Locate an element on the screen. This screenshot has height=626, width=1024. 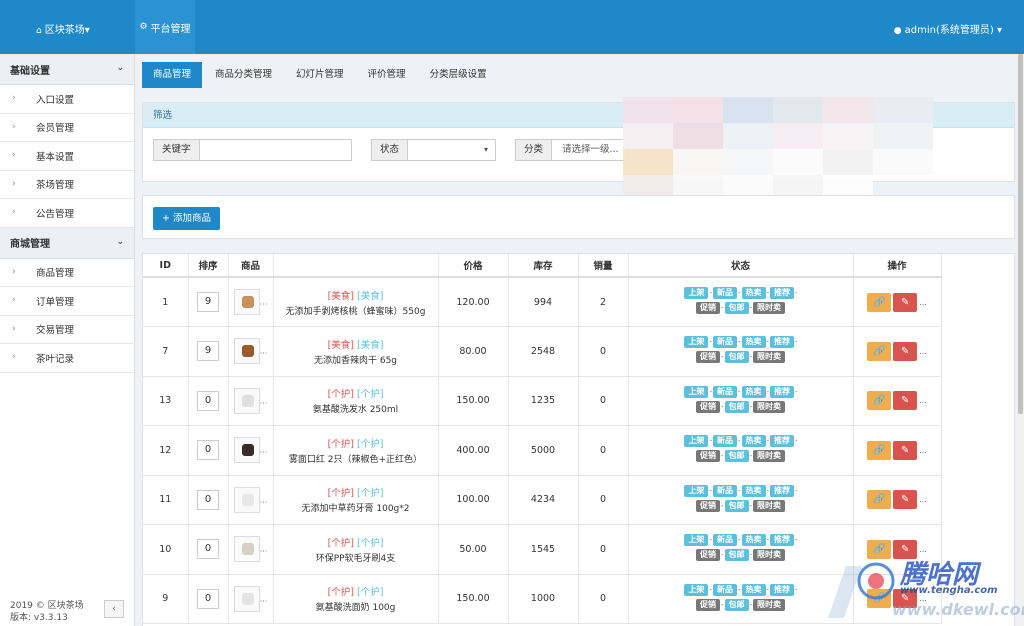
col-header-stock: 库存 is located at coordinates (543, 266).